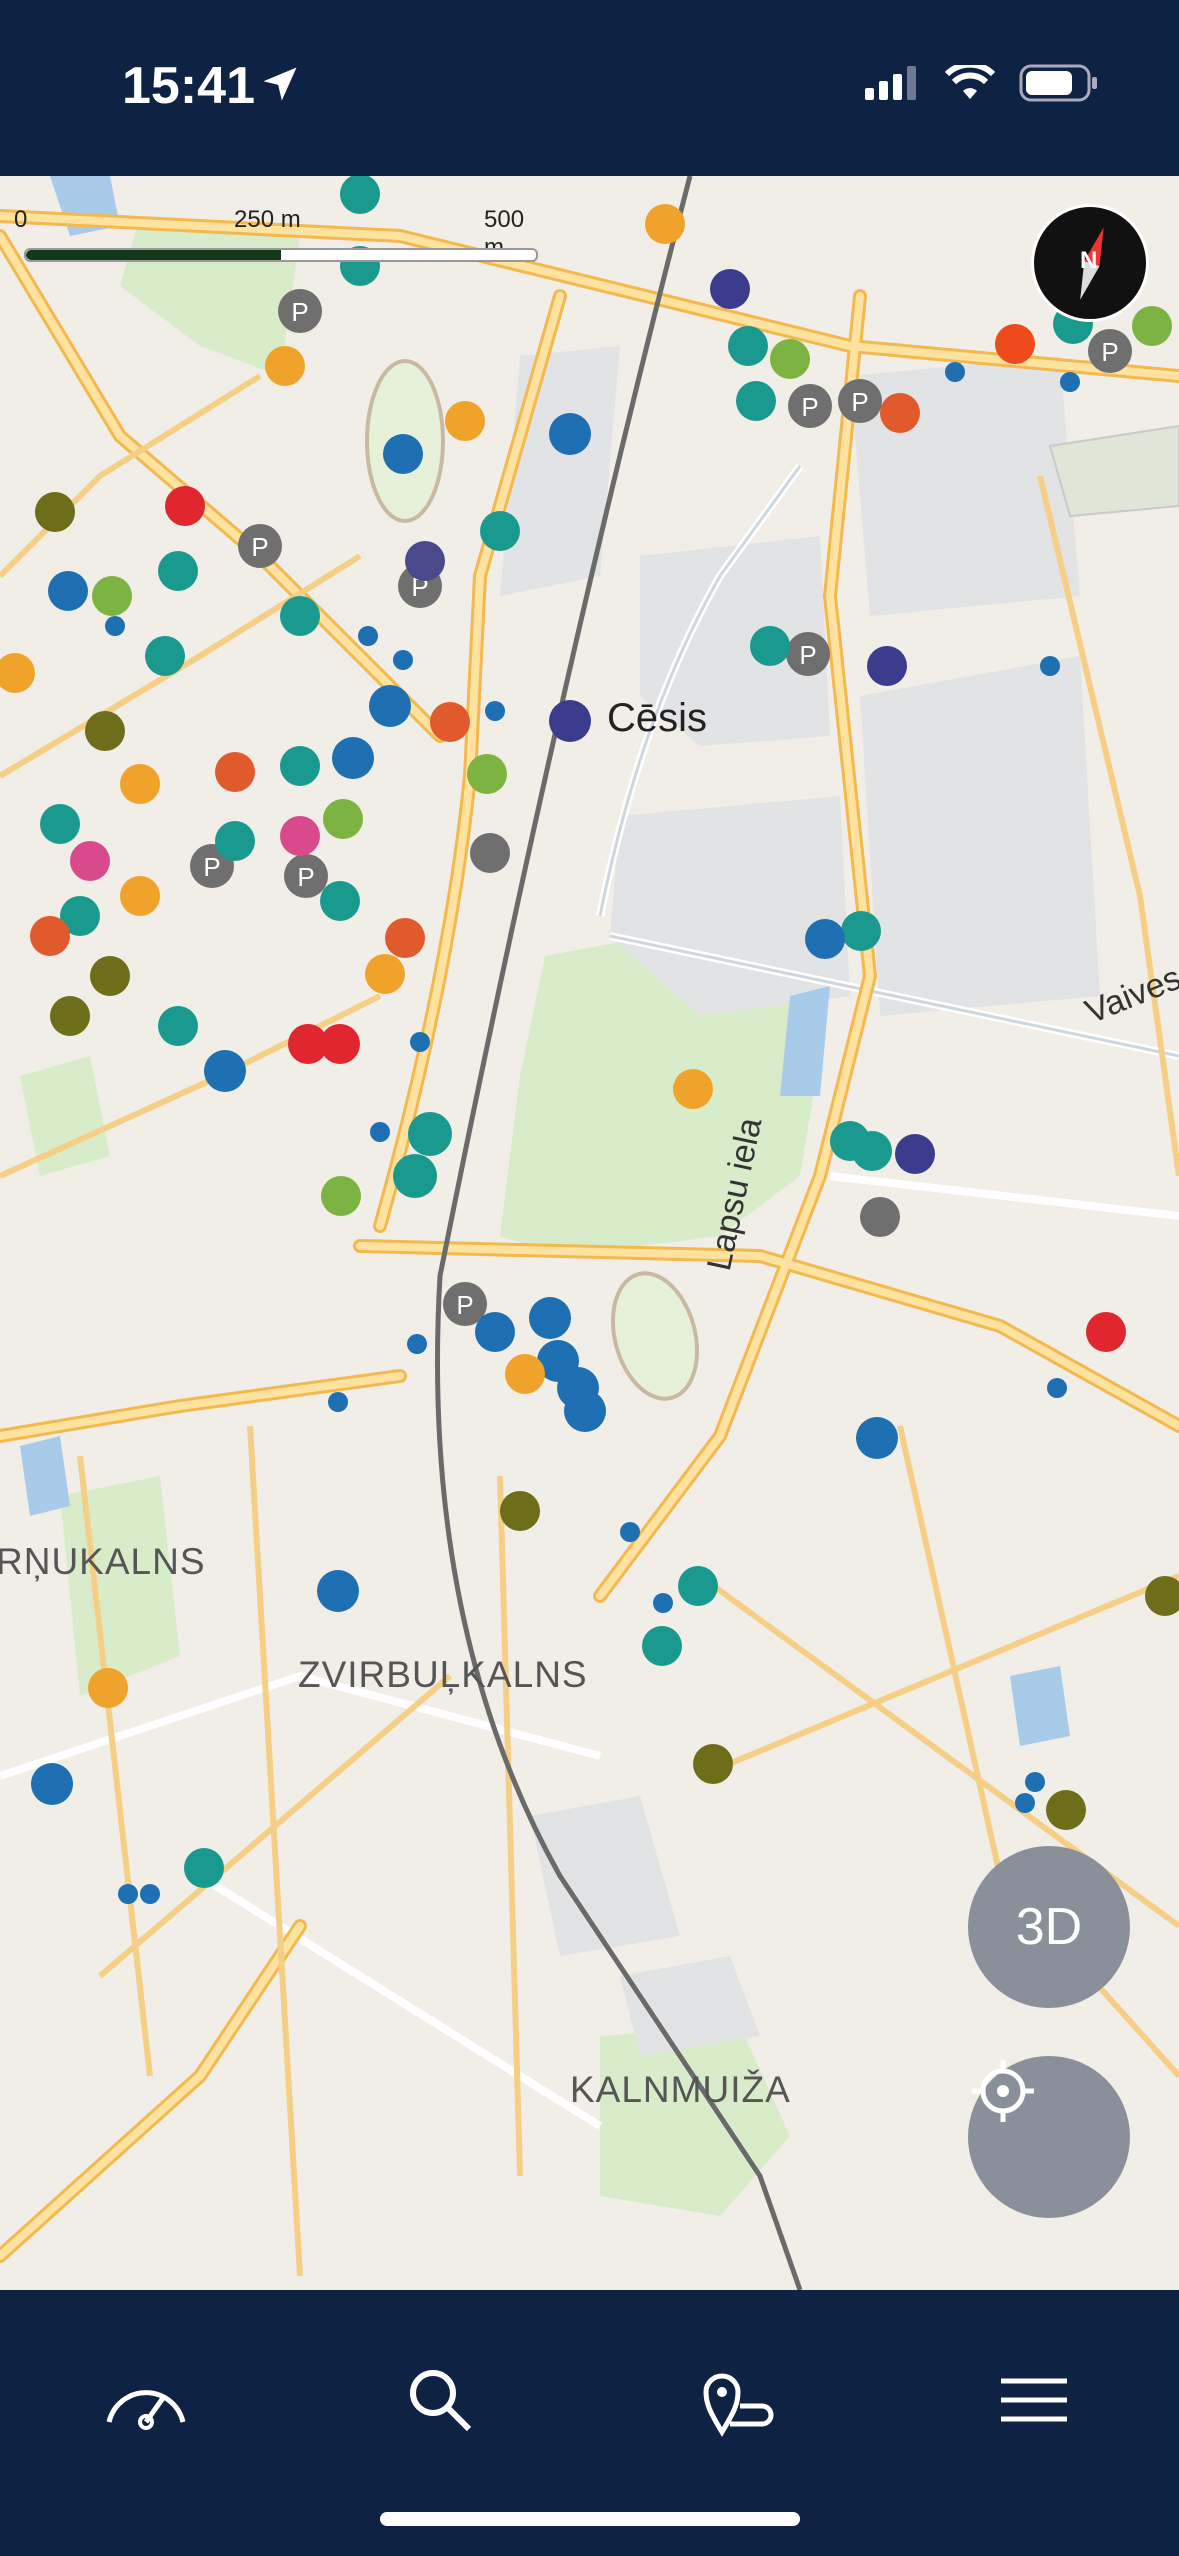 This screenshot has height=2556, width=1179. Describe the element at coordinates (590, 2519) in the screenshot. I see `home-indicator` at that location.